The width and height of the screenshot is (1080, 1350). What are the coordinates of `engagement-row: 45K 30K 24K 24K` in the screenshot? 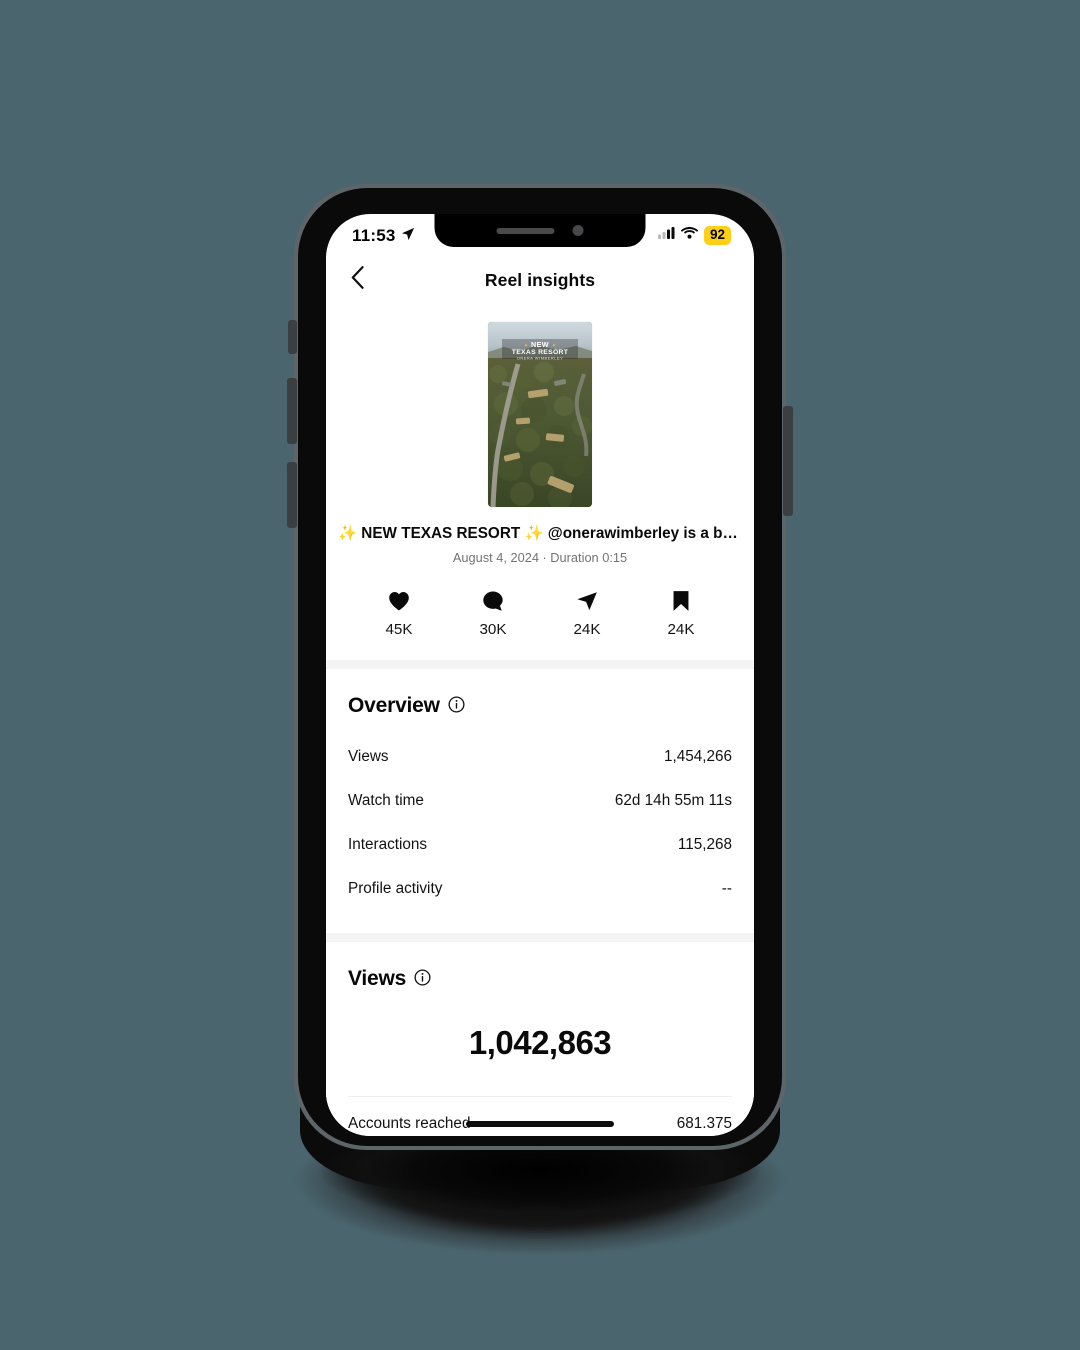 It's located at (540, 625).